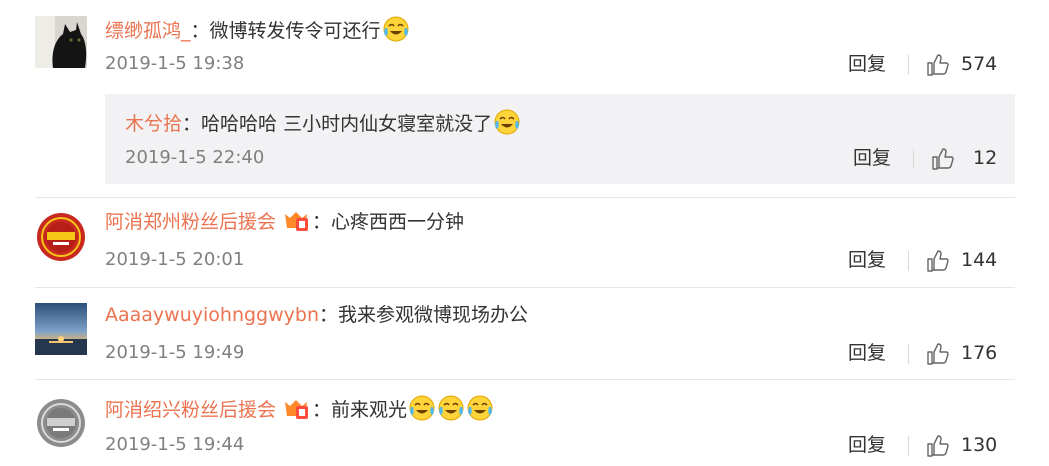 This screenshot has width=1049, height=466. Describe the element at coordinates (212, 315) in the screenshot. I see `username-link: Aaaaywuyiohnggwybn` at that location.